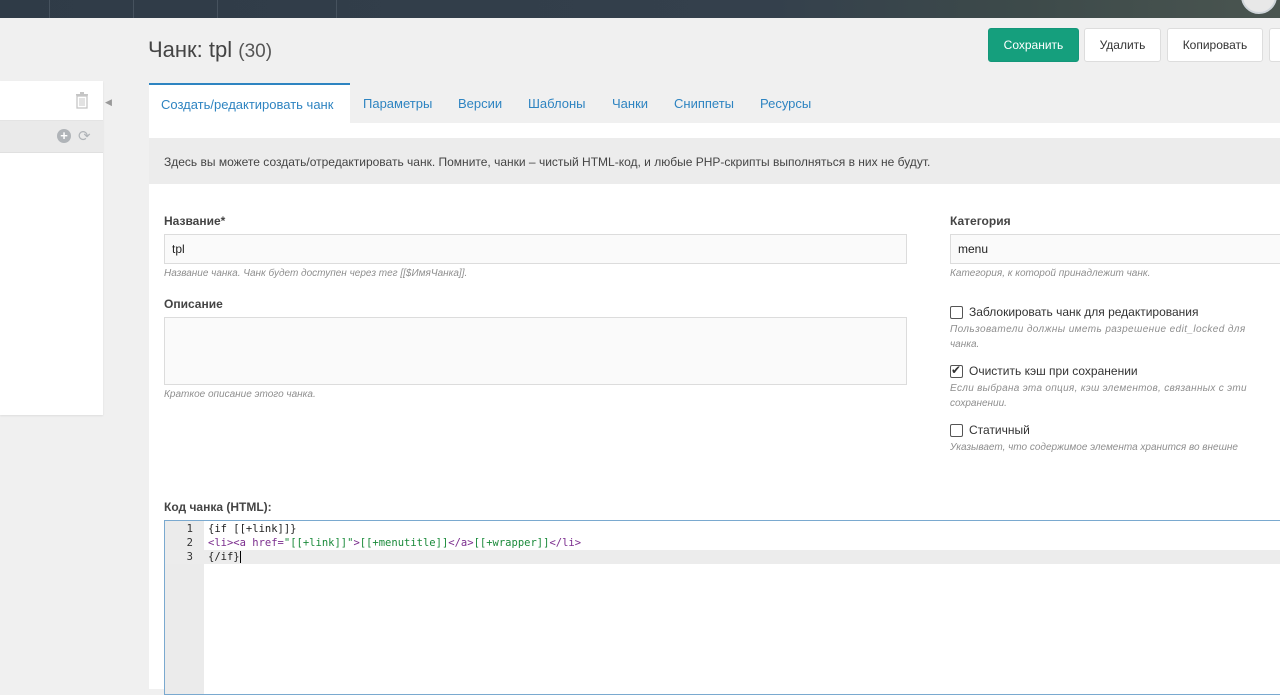  I want to click on line-number: 1, so click(189, 529).